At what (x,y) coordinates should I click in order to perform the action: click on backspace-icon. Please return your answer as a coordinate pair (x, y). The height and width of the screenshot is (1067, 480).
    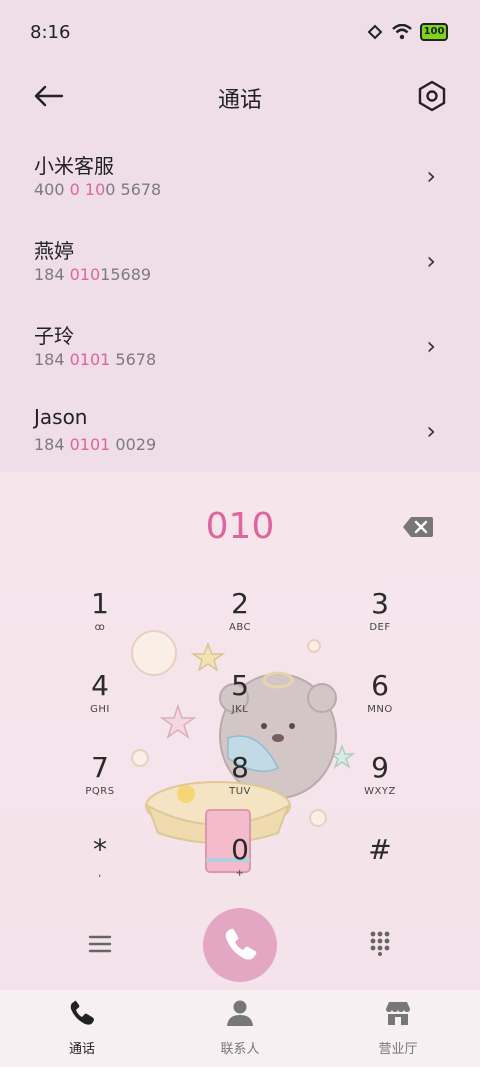
    Looking at the image, I should click on (418, 527).